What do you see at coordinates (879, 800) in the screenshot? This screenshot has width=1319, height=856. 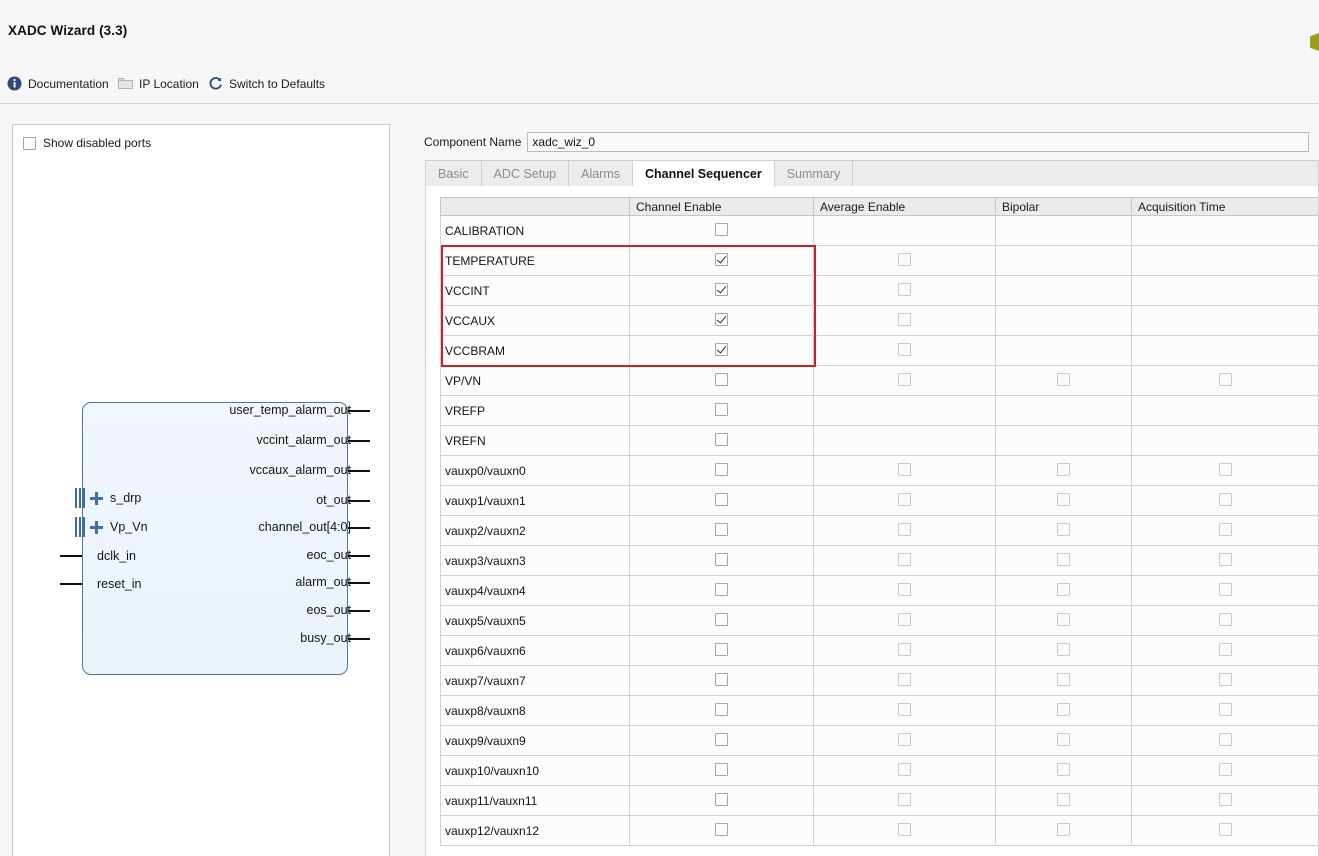 I see `table-row: vauxp11/vauxn11` at bounding box center [879, 800].